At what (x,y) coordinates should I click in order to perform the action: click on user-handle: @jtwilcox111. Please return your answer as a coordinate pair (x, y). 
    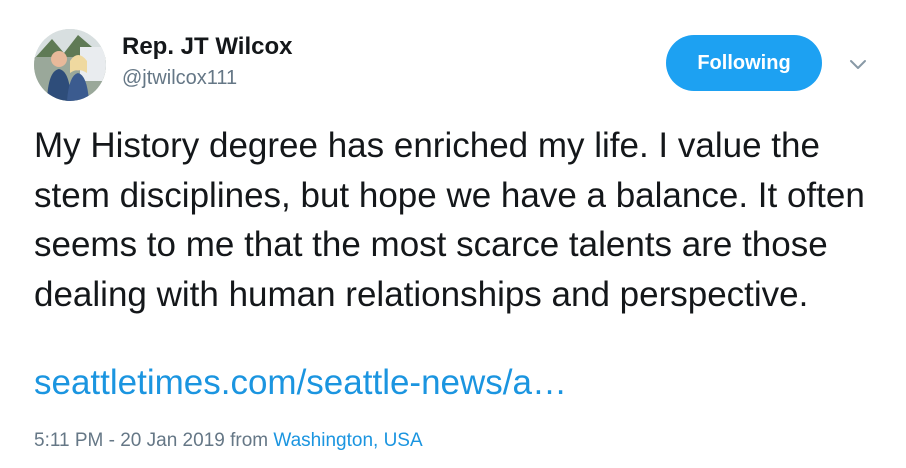
    Looking at the image, I should click on (179, 78).